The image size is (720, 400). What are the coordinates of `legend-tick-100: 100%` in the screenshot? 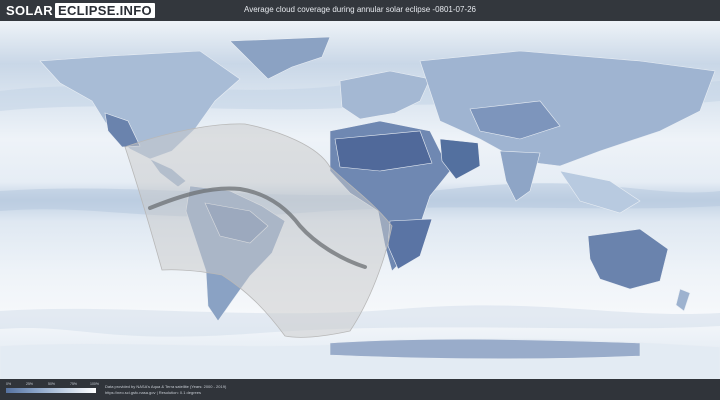 It's located at (94, 384).